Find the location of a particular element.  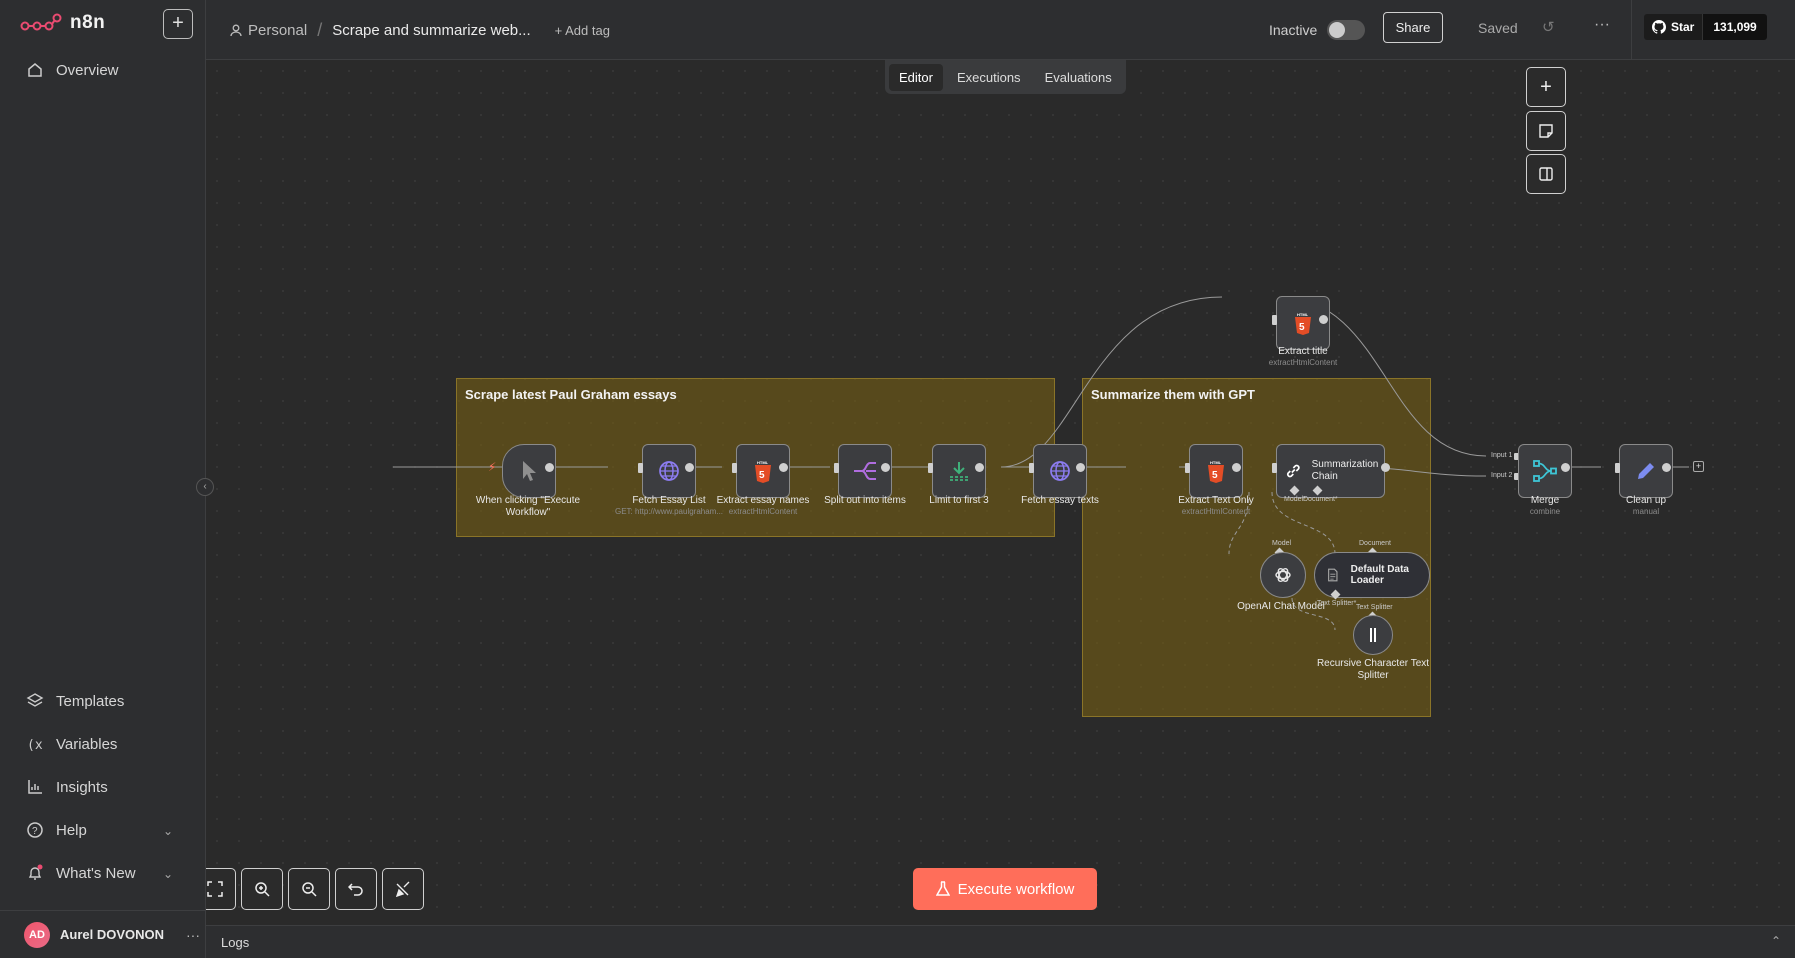

user-name: Aurel DOVONON is located at coordinates (112, 934).